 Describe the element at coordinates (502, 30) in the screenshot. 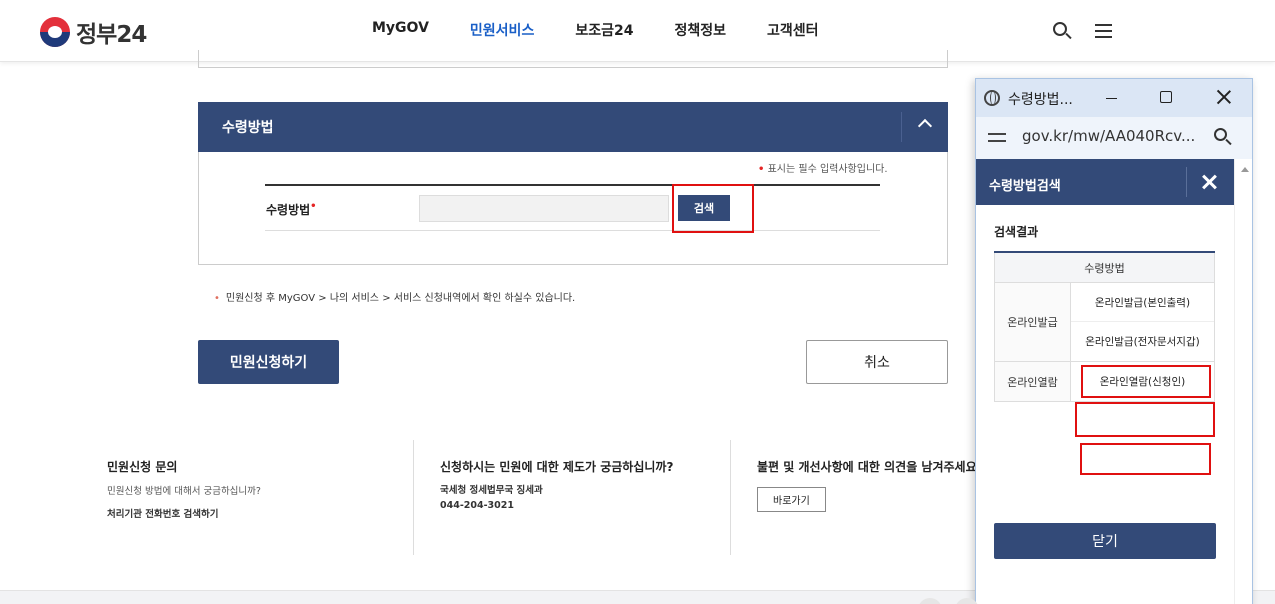

I see `nav-item-civil-service: 민원서비스` at that location.